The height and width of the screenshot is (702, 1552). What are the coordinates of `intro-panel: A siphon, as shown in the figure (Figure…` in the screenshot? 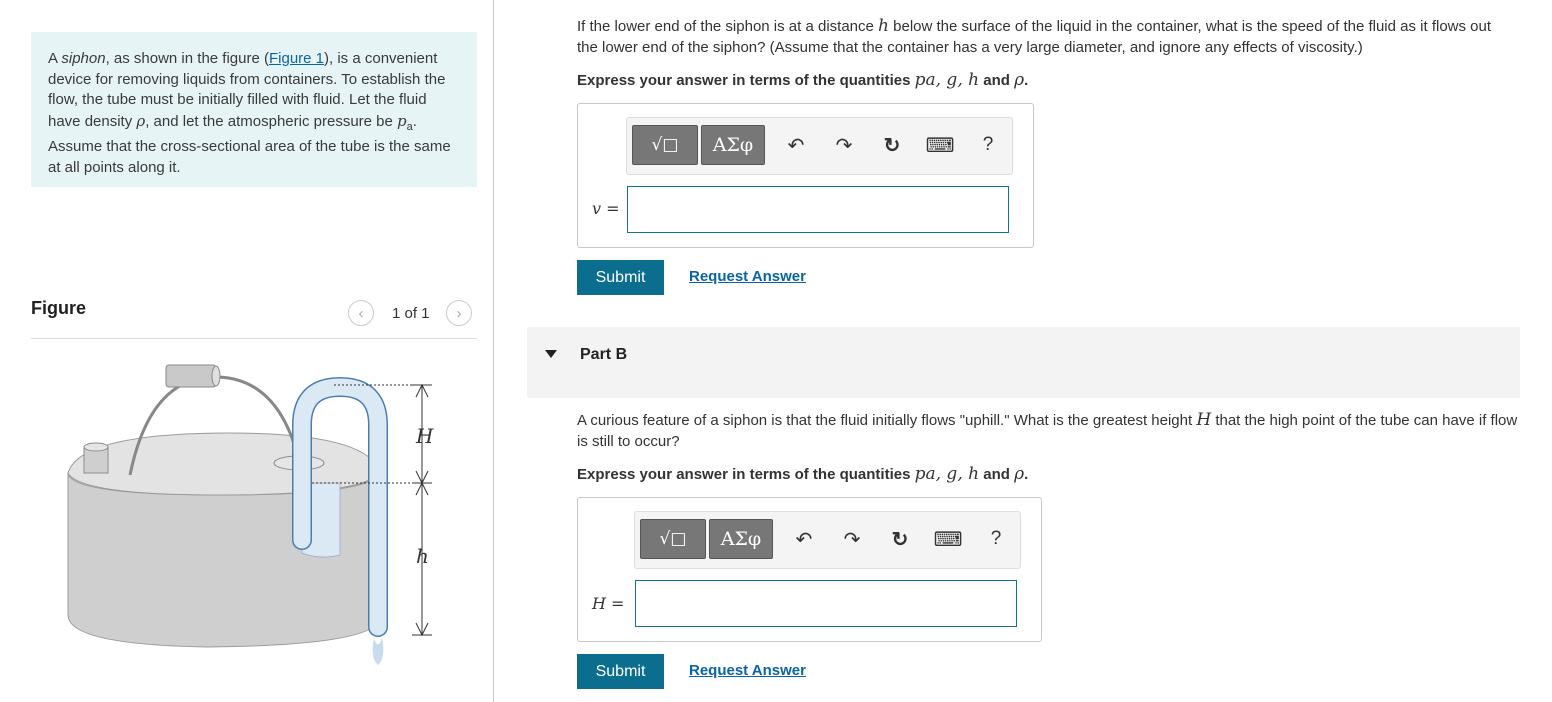 It's located at (254, 109).